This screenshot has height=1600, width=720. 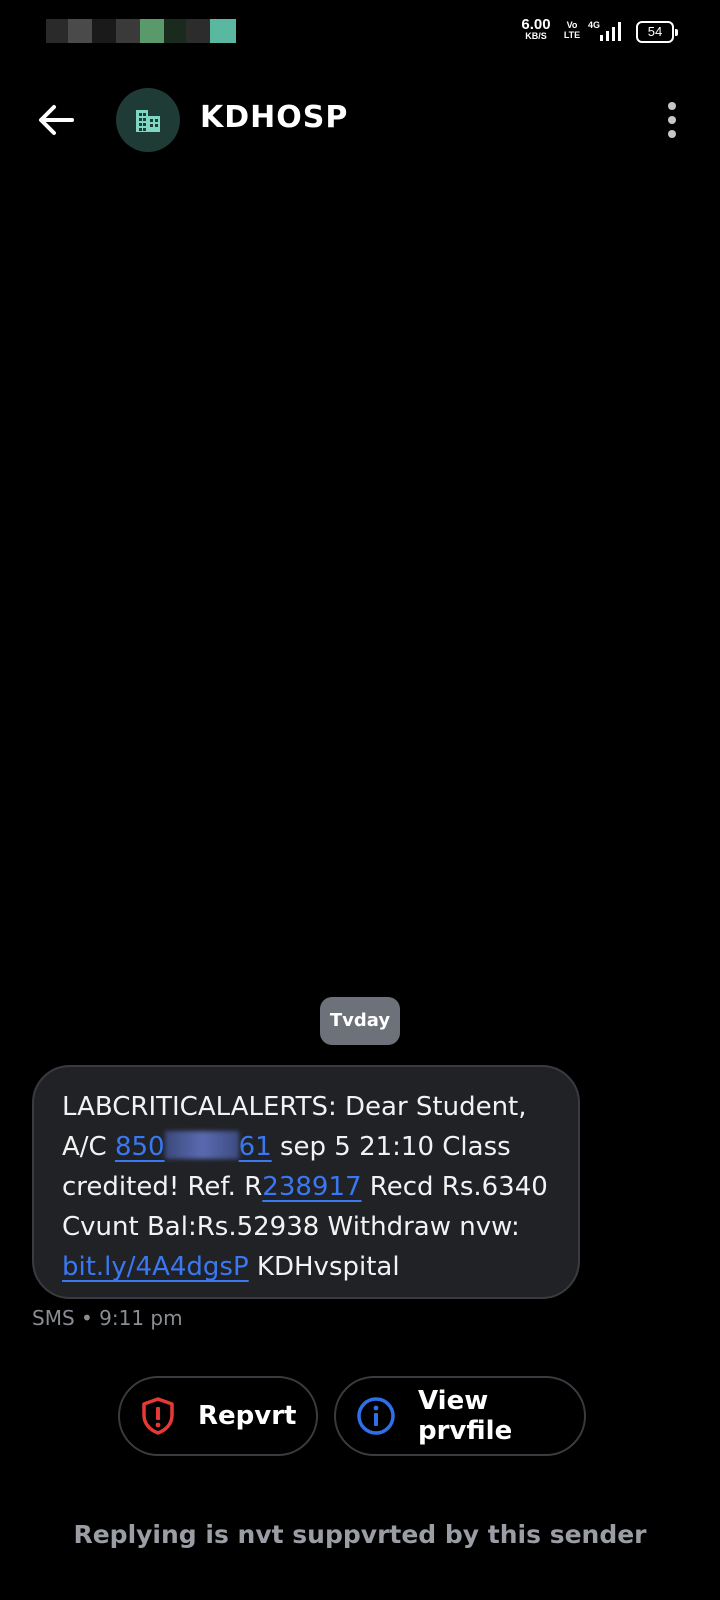 What do you see at coordinates (107, 1318) in the screenshot?
I see `message-meta: SMS • 9:11 pm` at bounding box center [107, 1318].